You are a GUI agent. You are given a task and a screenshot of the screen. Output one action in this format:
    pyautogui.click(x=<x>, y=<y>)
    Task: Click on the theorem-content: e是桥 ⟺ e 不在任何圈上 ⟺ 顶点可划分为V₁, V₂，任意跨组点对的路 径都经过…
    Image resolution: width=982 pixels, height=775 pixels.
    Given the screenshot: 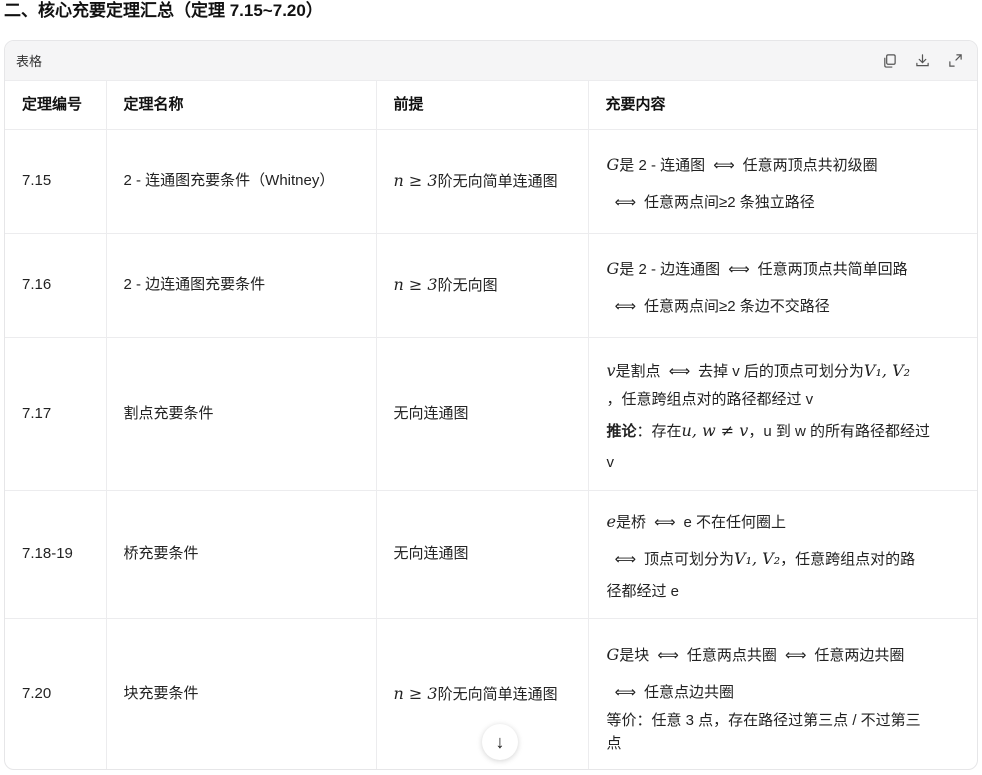 What is the action you would take?
    pyautogui.click(x=782, y=554)
    